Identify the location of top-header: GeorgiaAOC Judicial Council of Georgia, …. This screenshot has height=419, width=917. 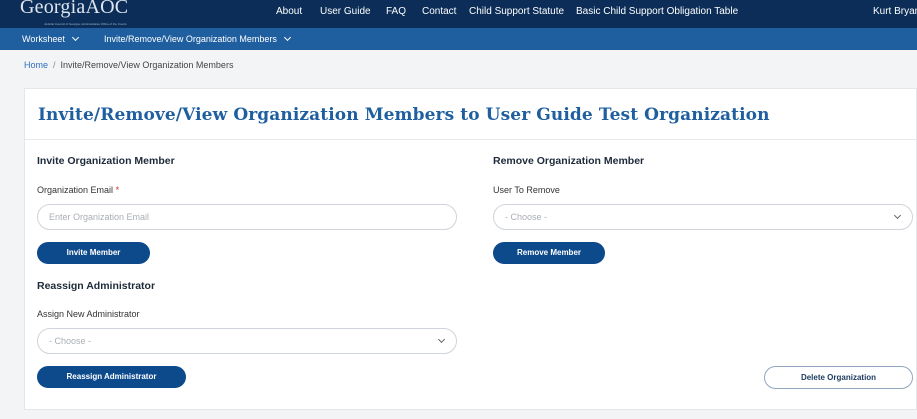
(458, 14).